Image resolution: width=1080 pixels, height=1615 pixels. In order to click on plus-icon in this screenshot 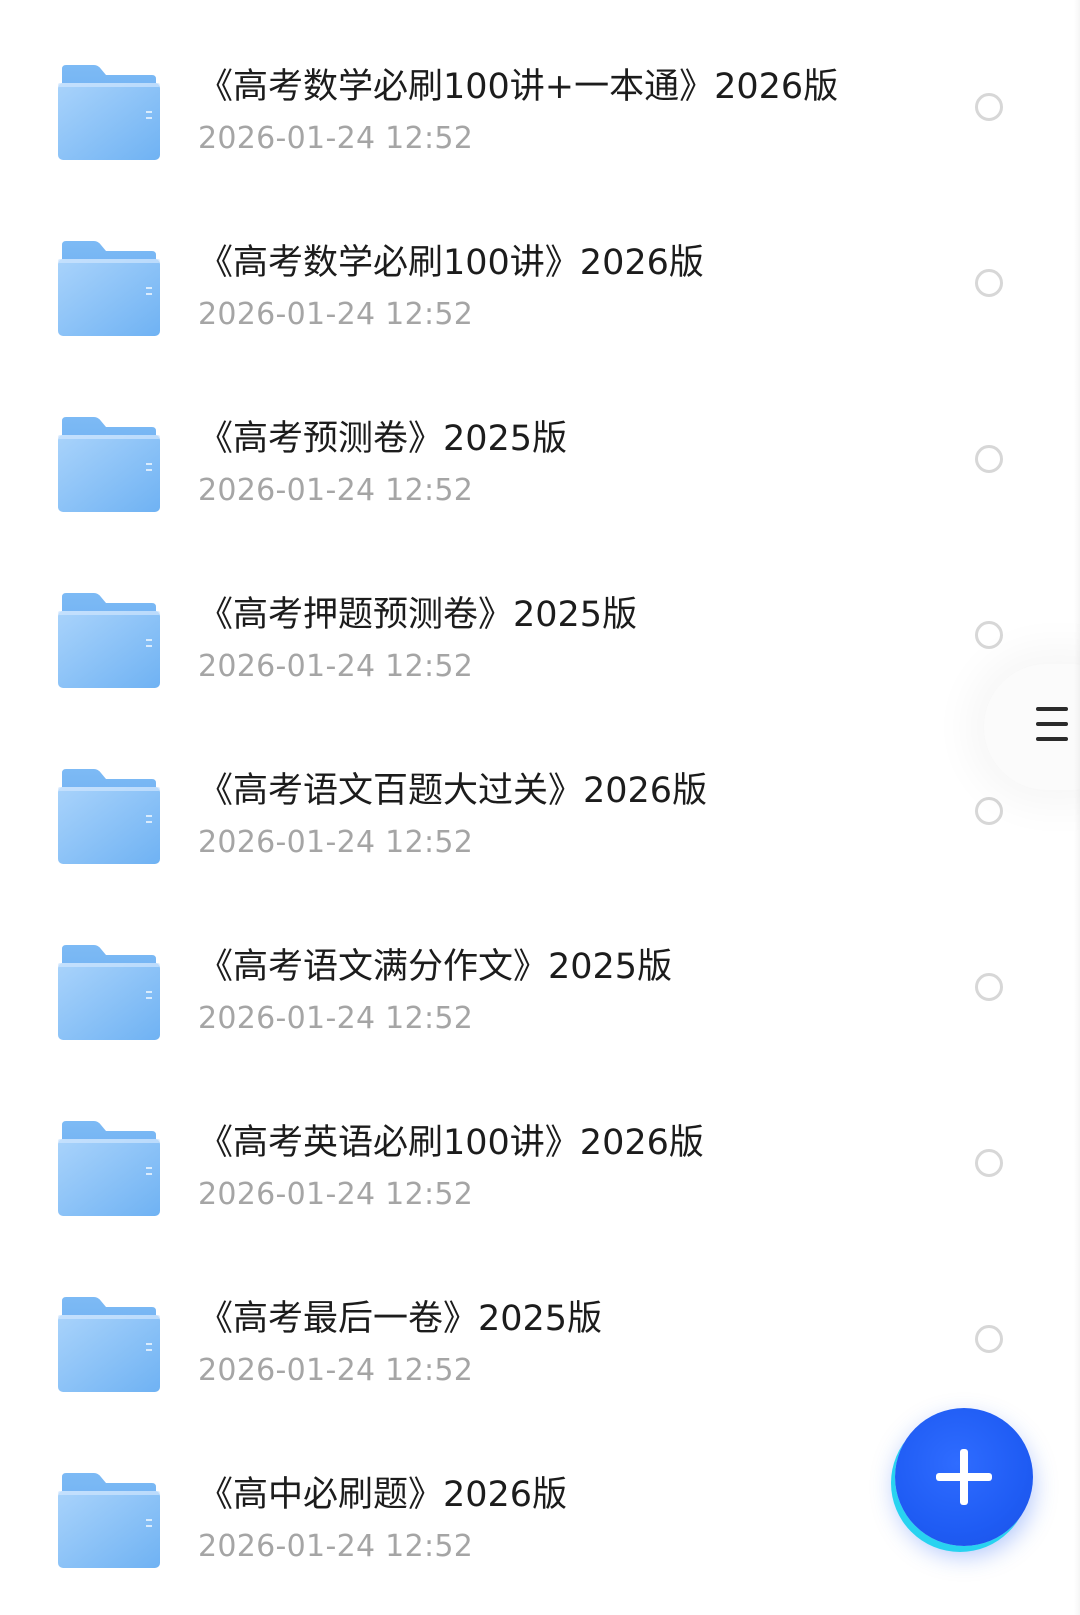, I will do `click(964, 1477)`.